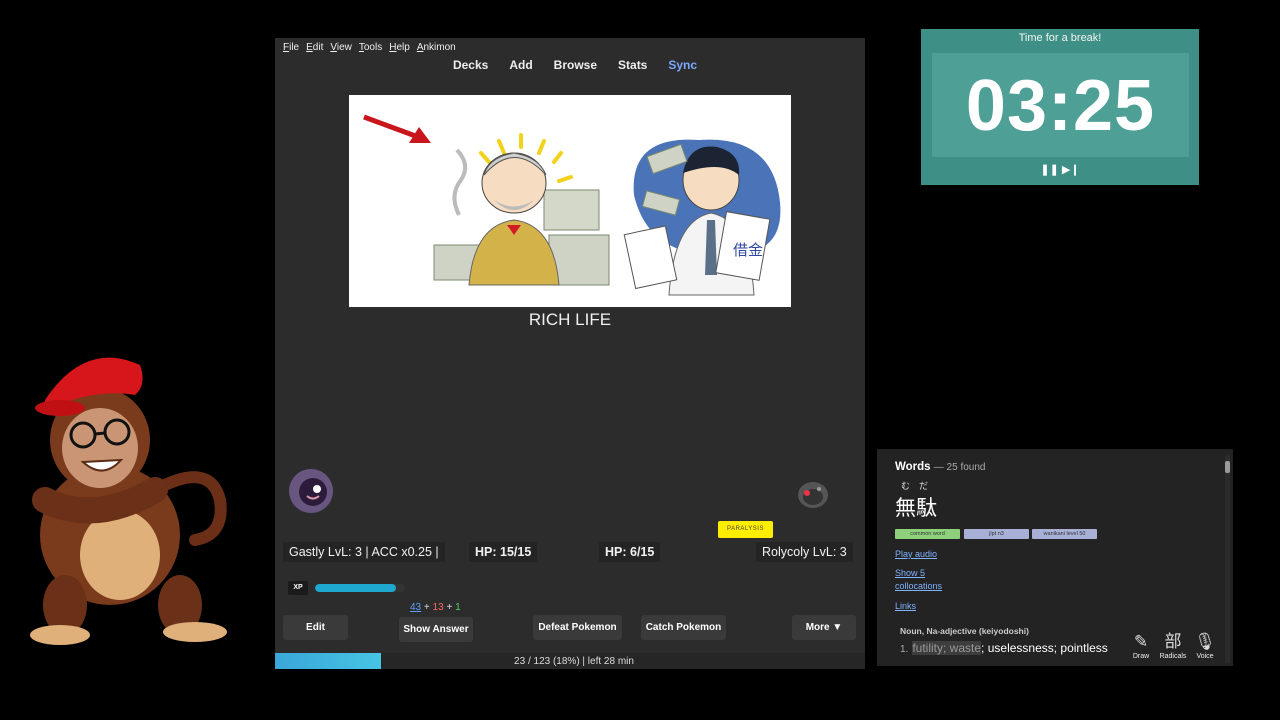 This screenshot has height=720, width=1280. Describe the element at coordinates (630, 552) in the screenshot. I see `enemy-hp: HP: 6/15` at that location.